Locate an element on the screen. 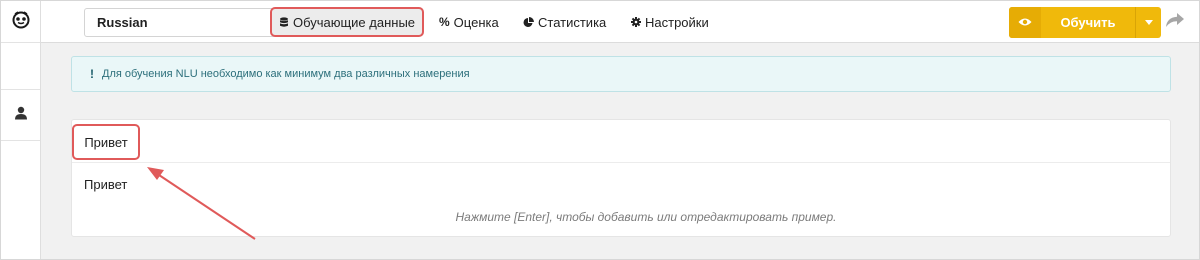  tab-statistics-label: Статистика is located at coordinates (572, 22).